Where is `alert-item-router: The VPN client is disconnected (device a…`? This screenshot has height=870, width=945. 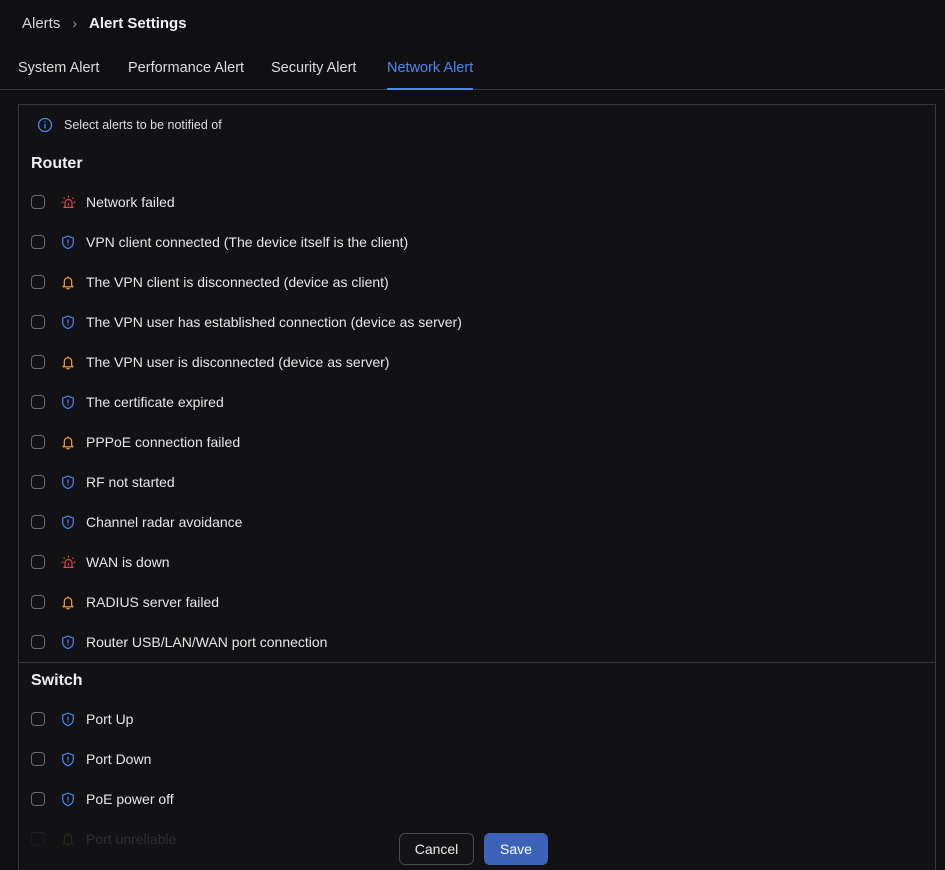 alert-item-router: The VPN client is disconnected (device a… is located at coordinates (210, 282).